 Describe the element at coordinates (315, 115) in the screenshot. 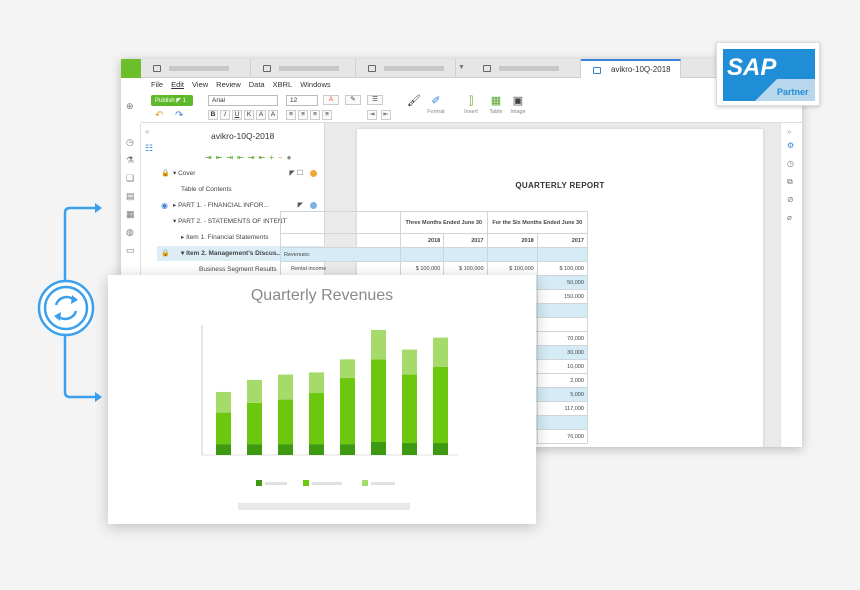

I see `align-right-button: ≡` at that location.